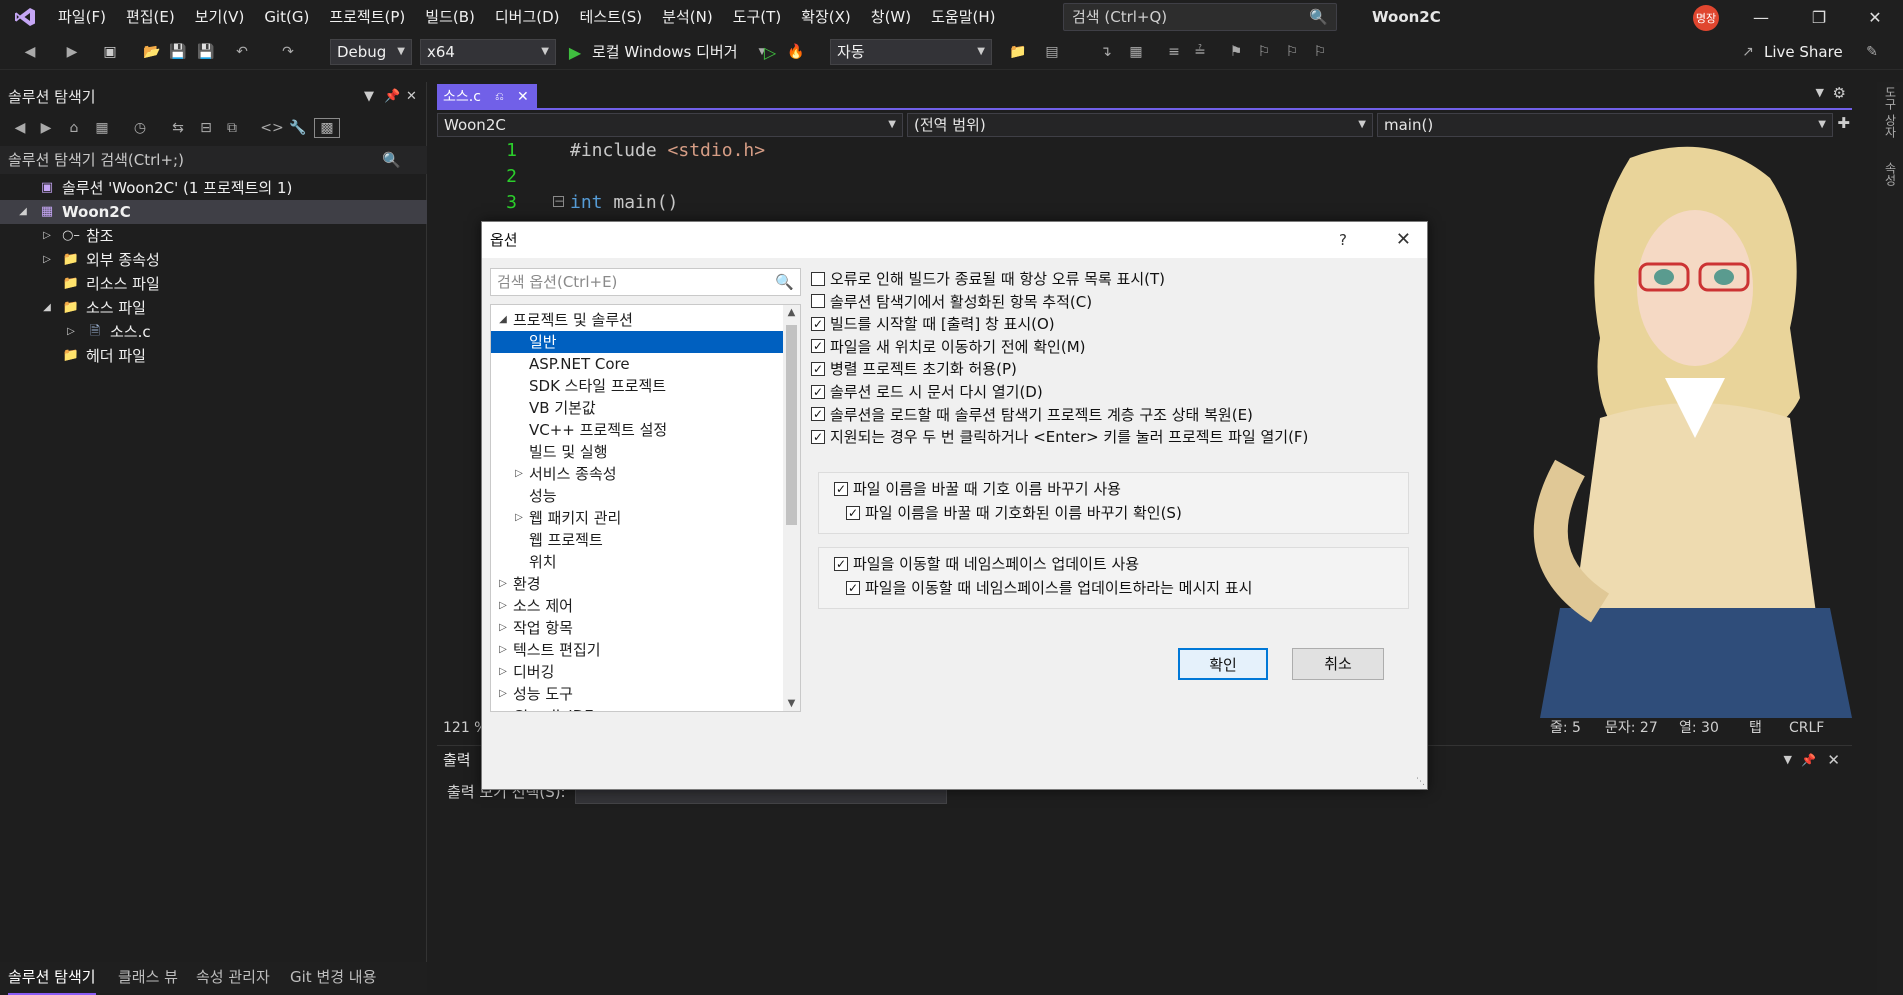 This screenshot has width=1903, height=995. What do you see at coordinates (911, 52) in the screenshot?
I see `debug-target-dropdown: 자동 ▼` at bounding box center [911, 52].